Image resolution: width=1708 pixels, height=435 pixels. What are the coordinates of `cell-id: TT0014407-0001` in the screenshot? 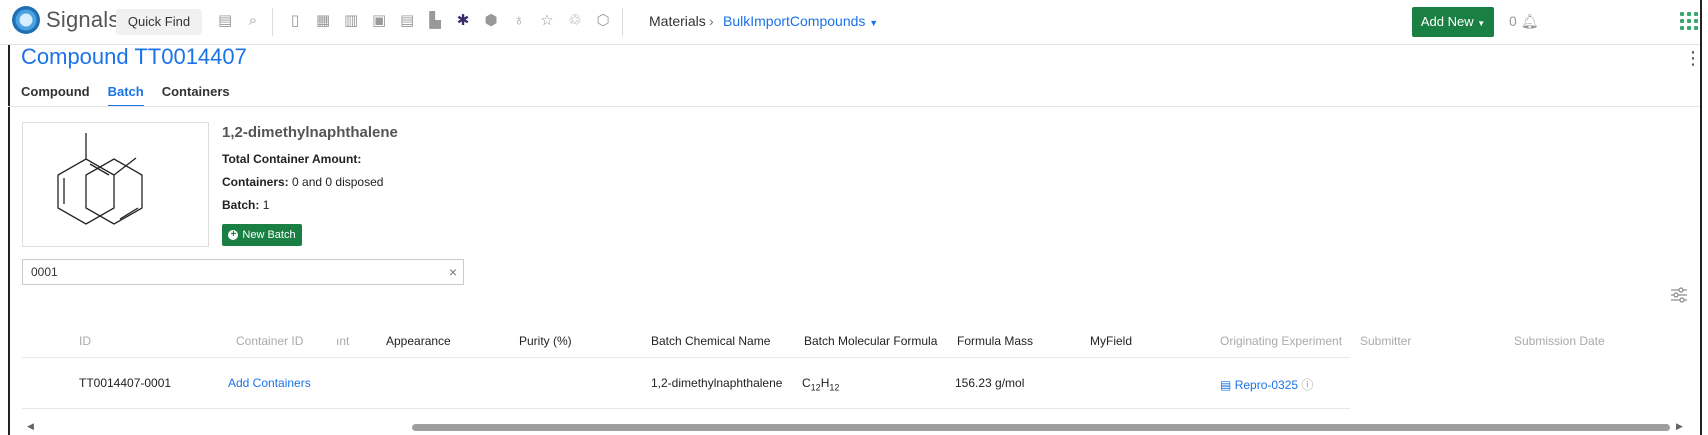 It's located at (125, 383).